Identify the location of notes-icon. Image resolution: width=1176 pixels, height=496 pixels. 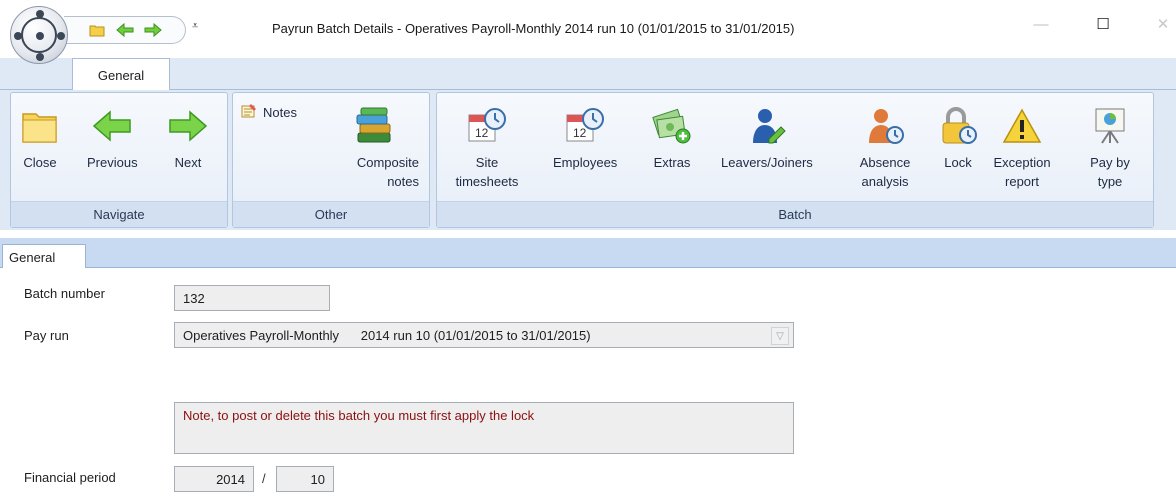
(249, 112).